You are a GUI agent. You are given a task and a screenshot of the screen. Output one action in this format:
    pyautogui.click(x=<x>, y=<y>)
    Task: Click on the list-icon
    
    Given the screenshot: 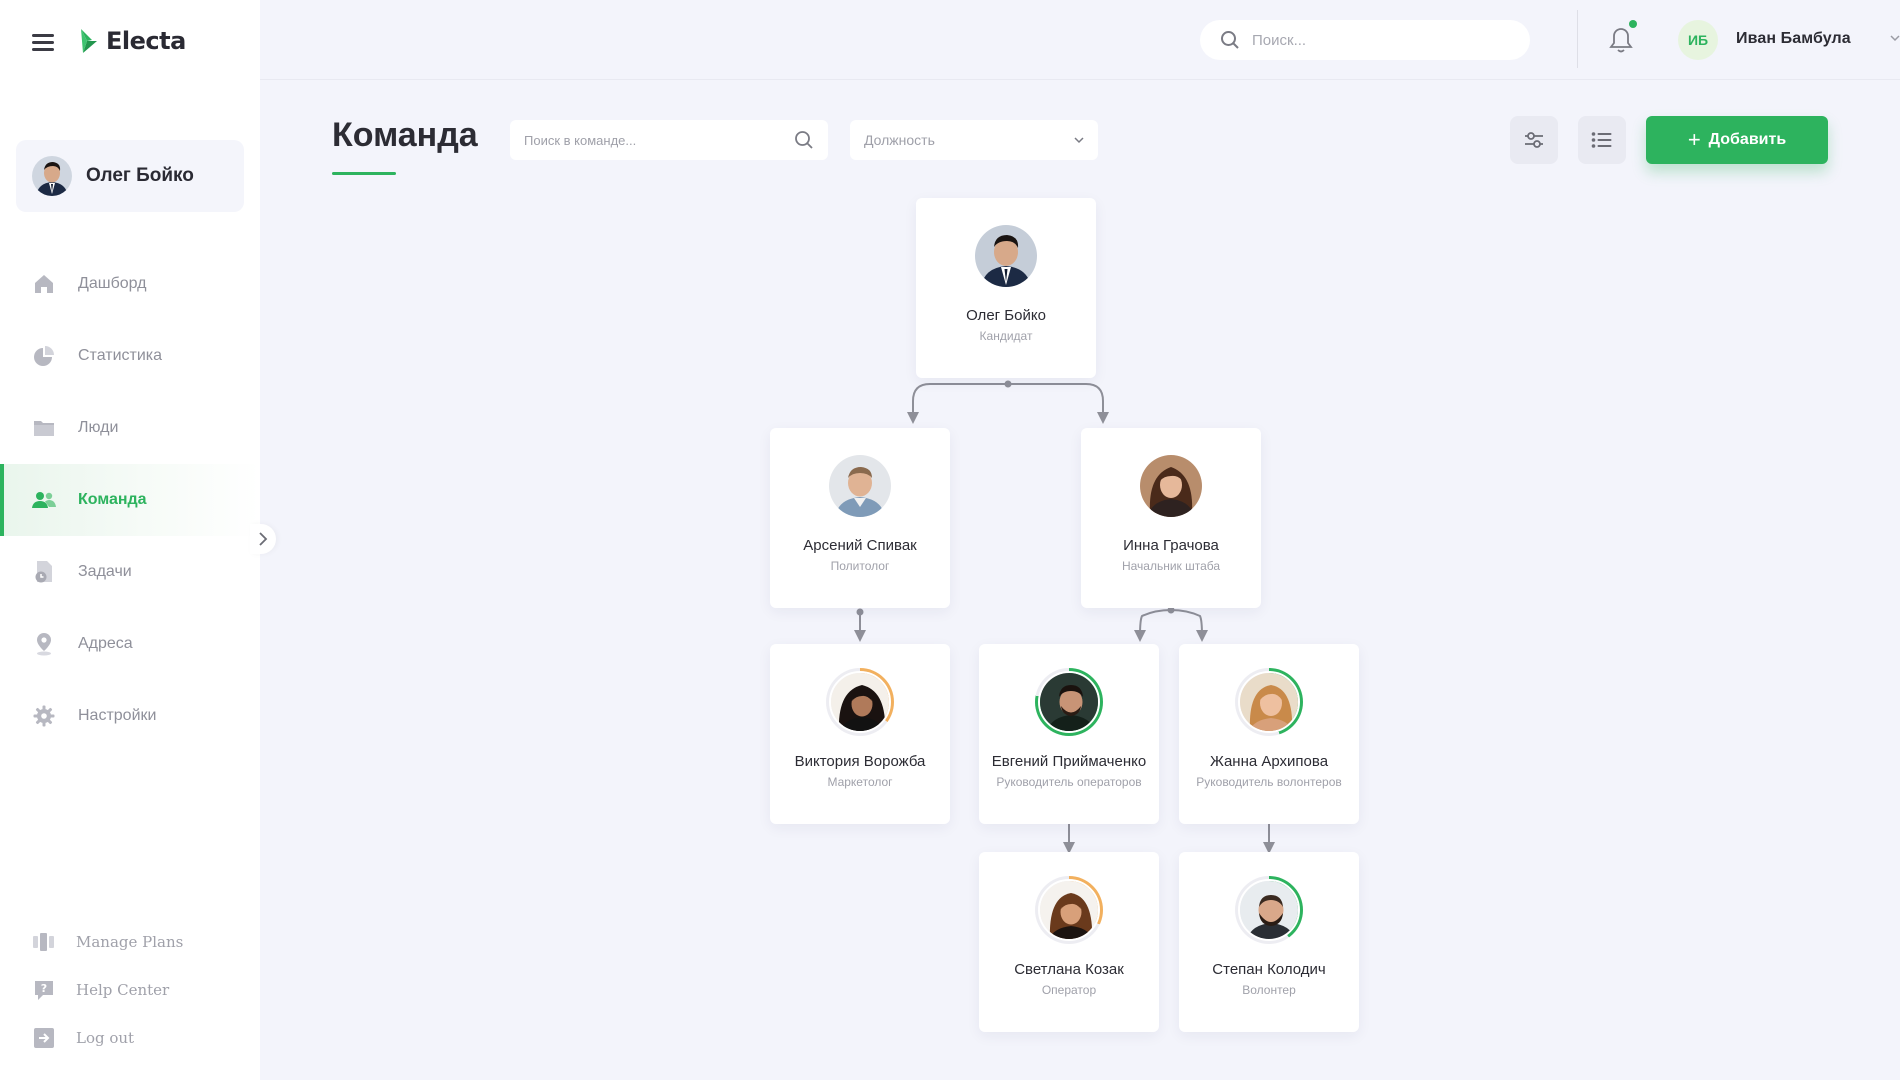 What is the action you would take?
    pyautogui.click(x=1601, y=140)
    